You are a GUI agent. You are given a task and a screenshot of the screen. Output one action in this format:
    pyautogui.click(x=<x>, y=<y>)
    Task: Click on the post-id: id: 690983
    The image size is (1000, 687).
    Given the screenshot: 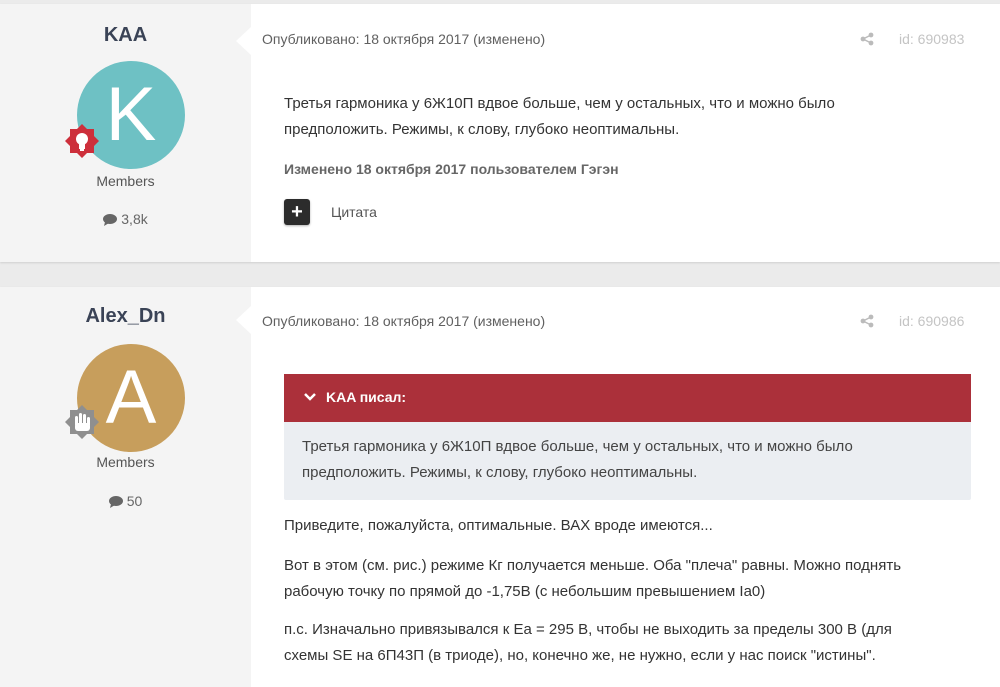 What is the action you would take?
    pyautogui.click(x=931, y=39)
    